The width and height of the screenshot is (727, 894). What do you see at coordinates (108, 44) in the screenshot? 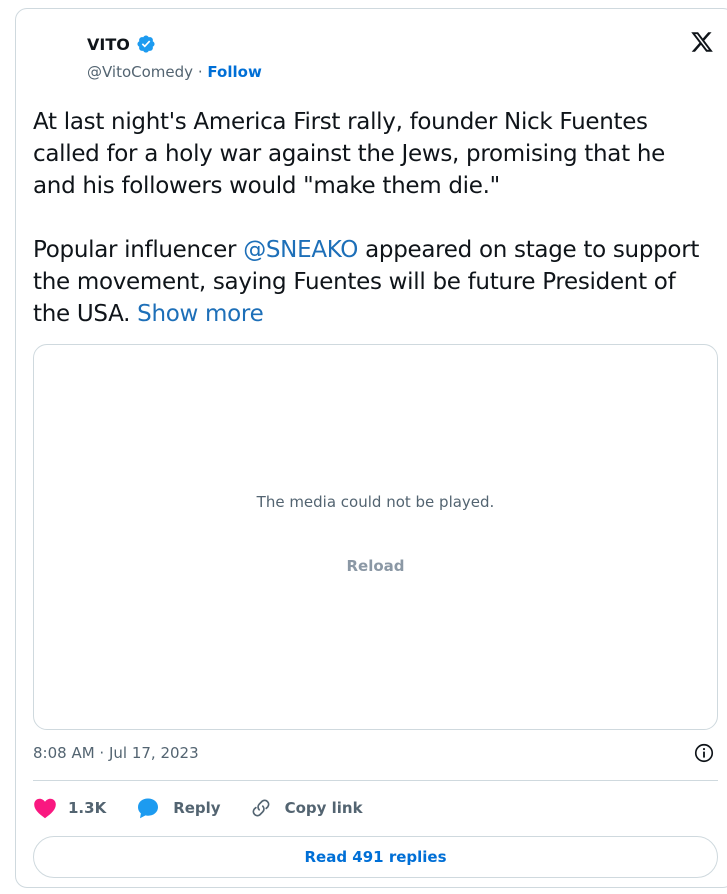
I see `author-name: VITO` at bounding box center [108, 44].